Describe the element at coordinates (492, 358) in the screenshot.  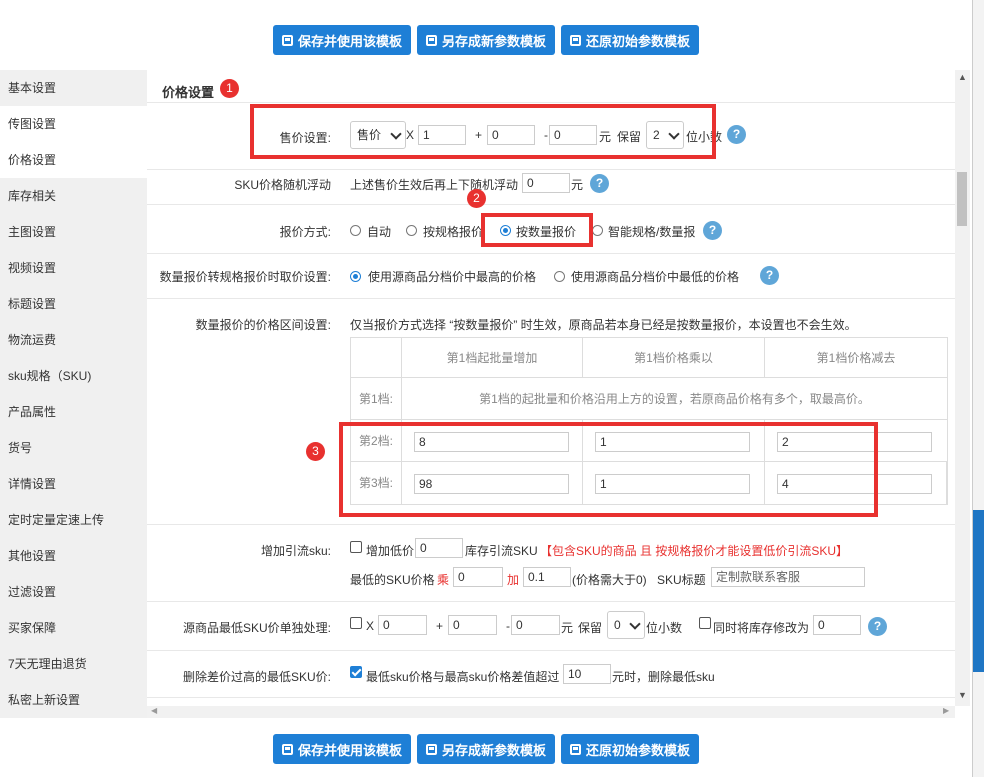
I see `tier-header-batch-increase: 第1档起批量增加` at that location.